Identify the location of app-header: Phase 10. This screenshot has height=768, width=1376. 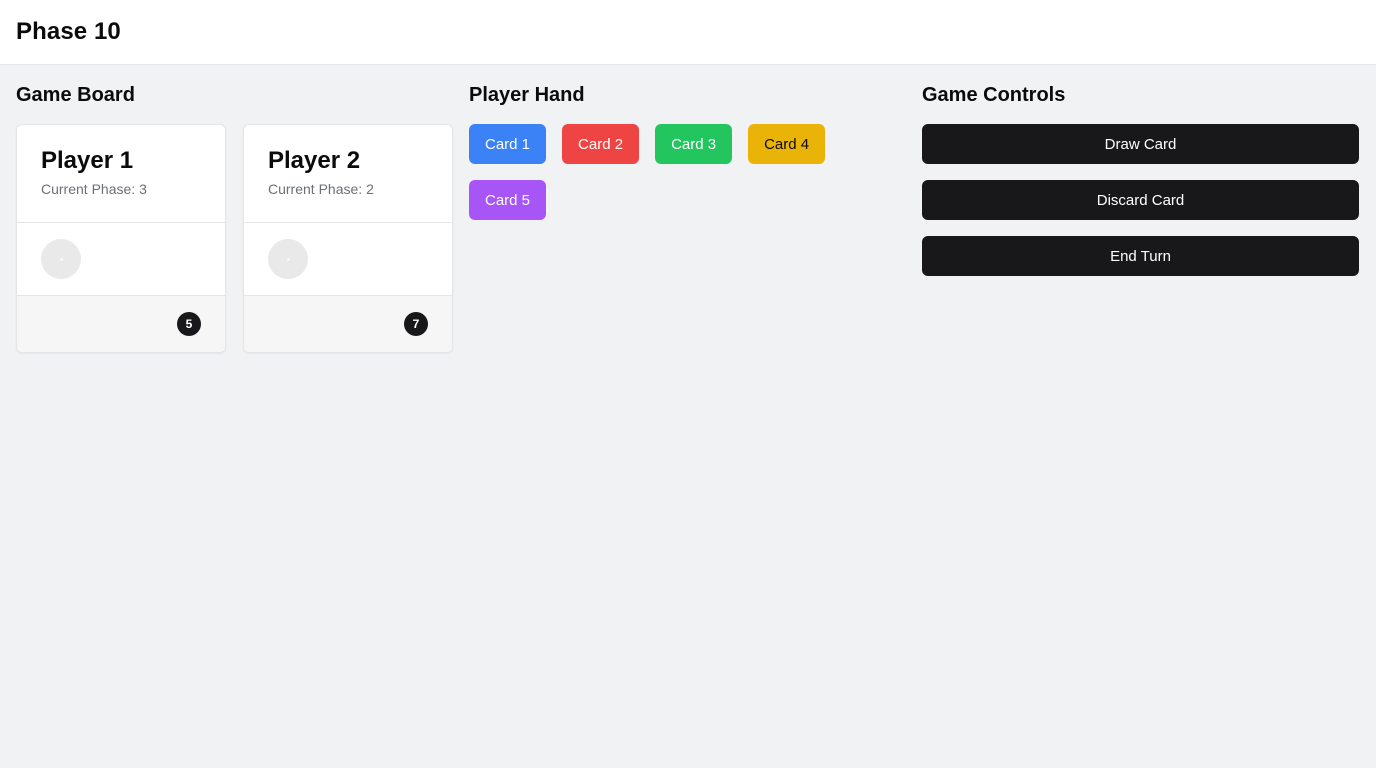
(688, 32).